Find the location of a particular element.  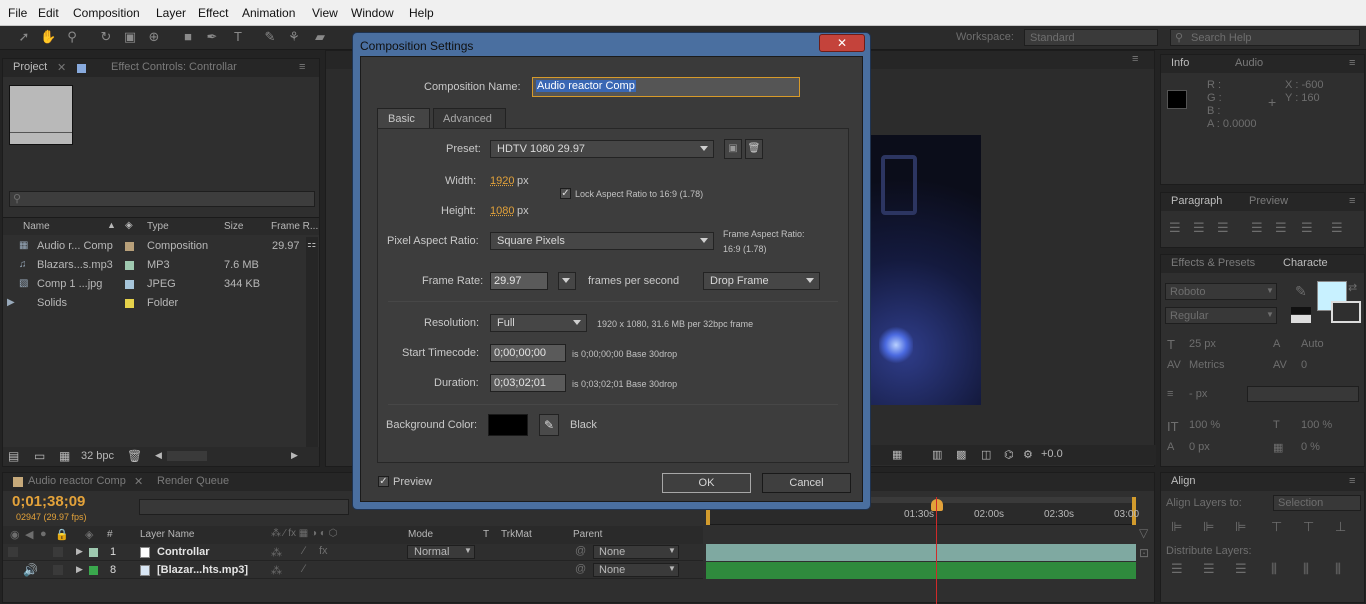

parent-pickwhip-icon: @ is located at coordinates (580, 569).